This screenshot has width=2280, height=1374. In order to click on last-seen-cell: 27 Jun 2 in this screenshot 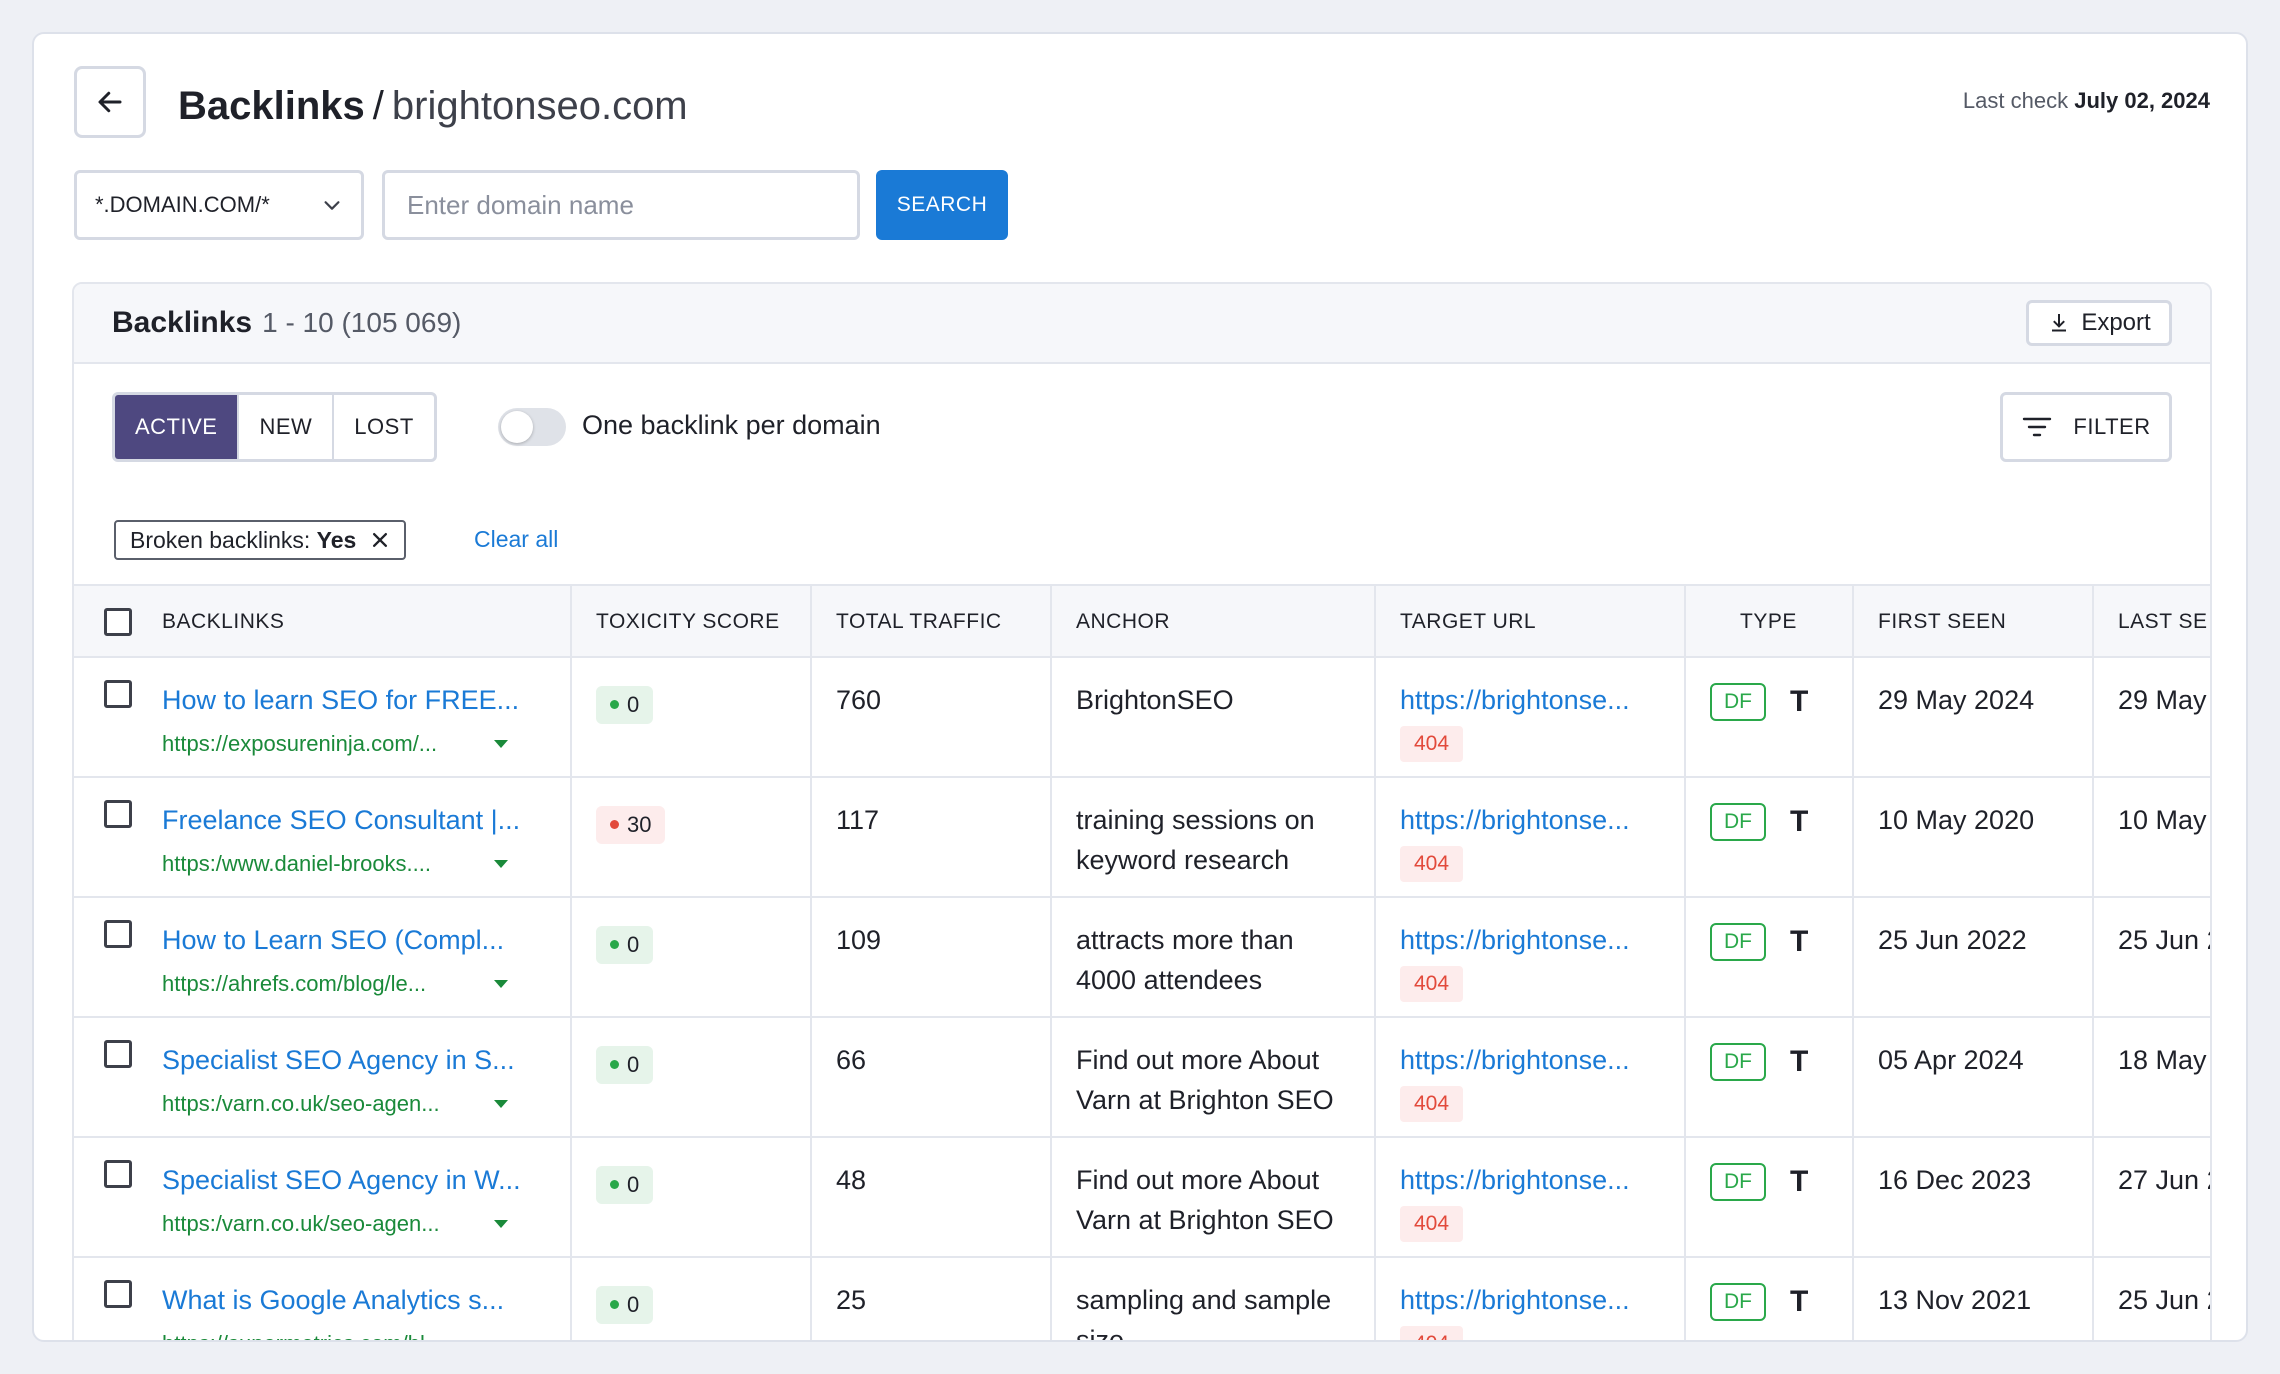, I will do `click(2151, 1197)`.